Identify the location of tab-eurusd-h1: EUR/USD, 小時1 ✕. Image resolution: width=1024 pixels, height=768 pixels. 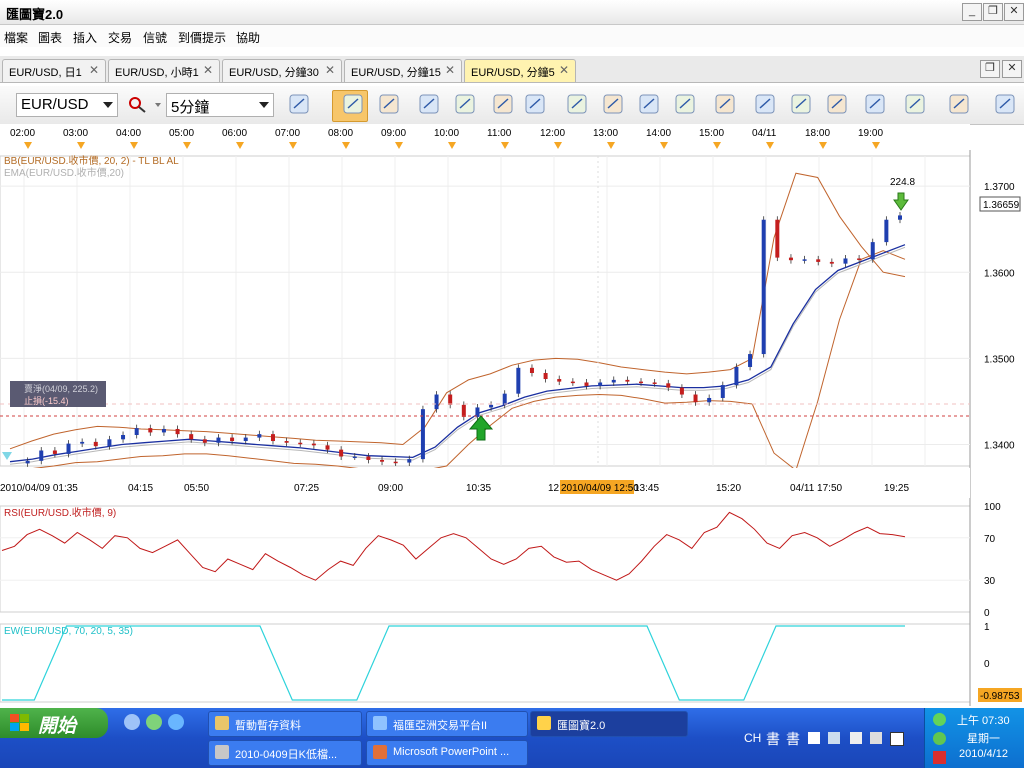
(164, 70).